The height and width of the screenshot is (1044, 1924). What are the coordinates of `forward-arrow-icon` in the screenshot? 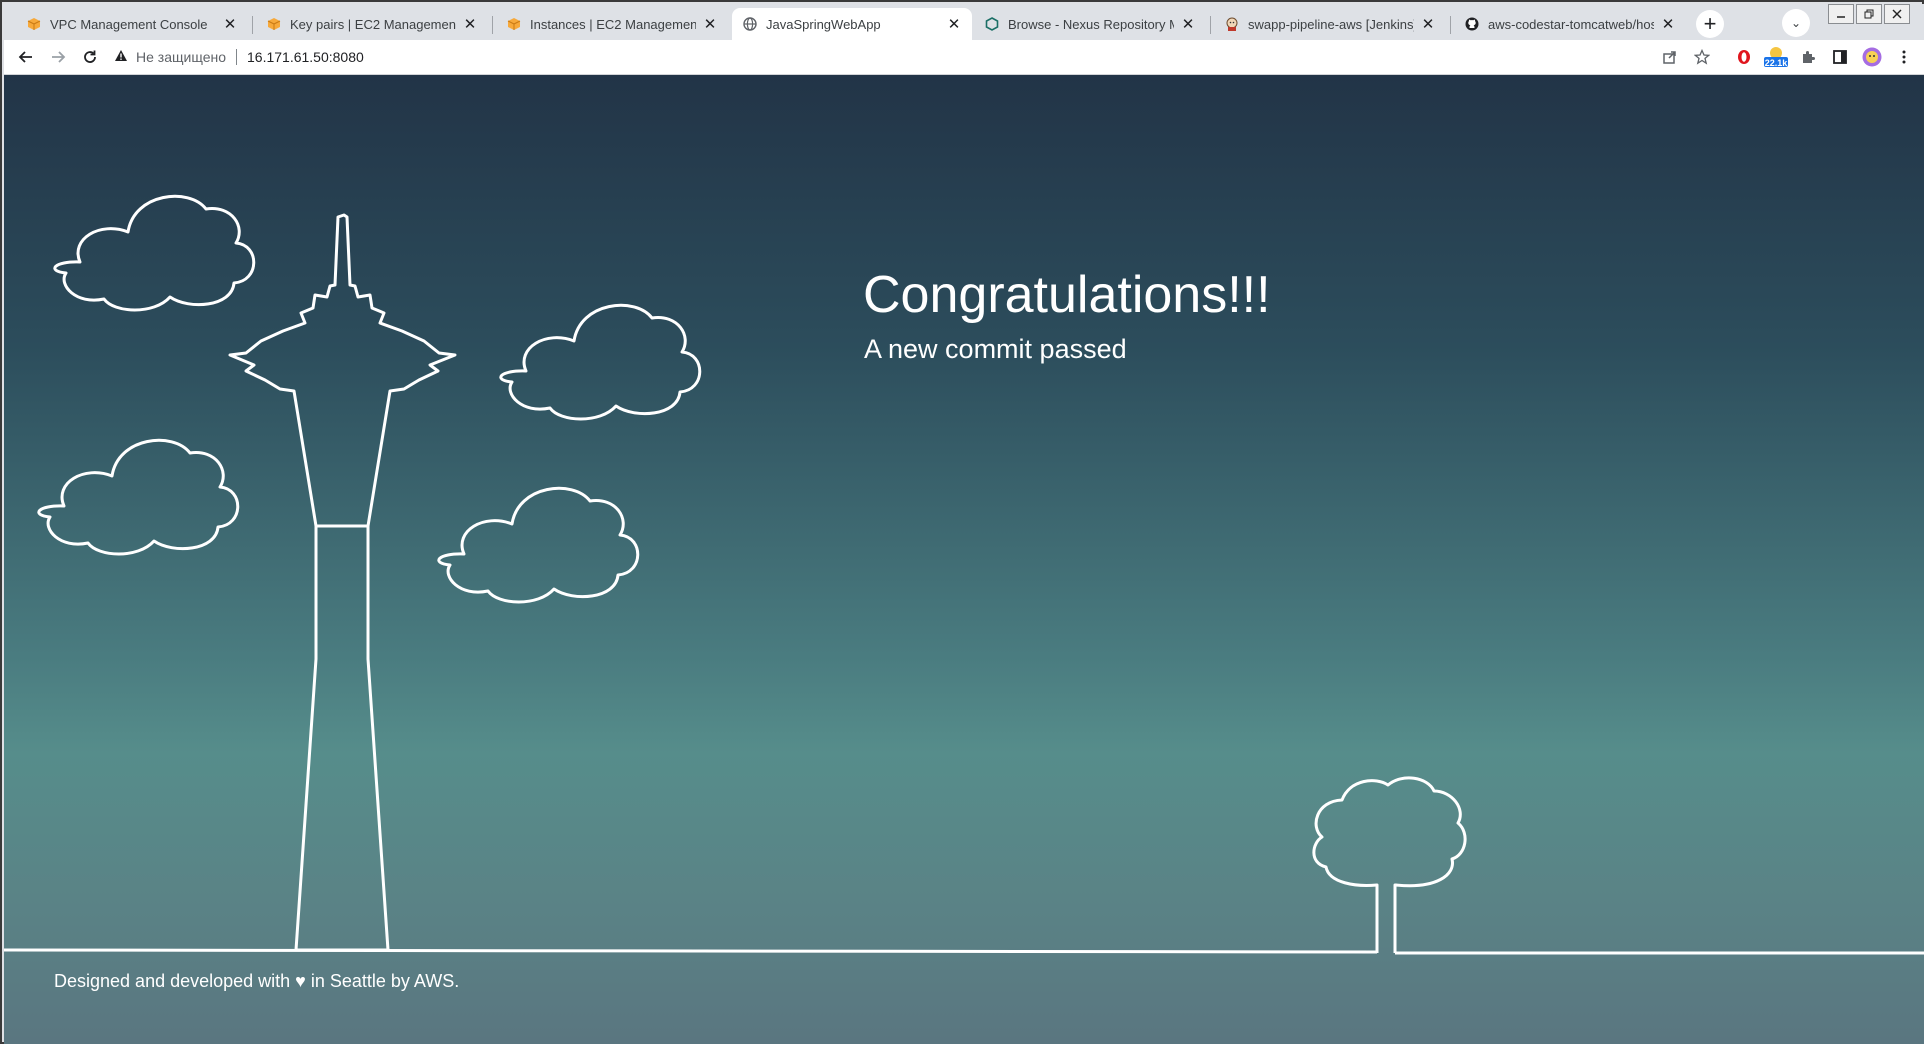 It's located at (58, 57).